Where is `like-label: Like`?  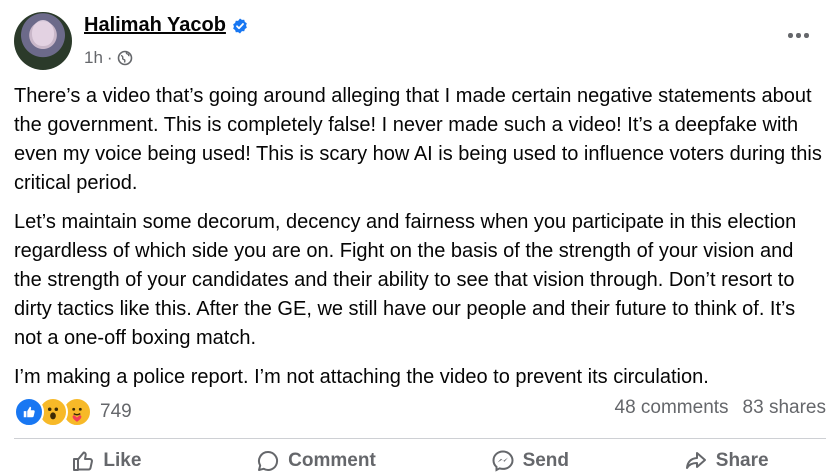
like-label: Like is located at coordinates (122, 460).